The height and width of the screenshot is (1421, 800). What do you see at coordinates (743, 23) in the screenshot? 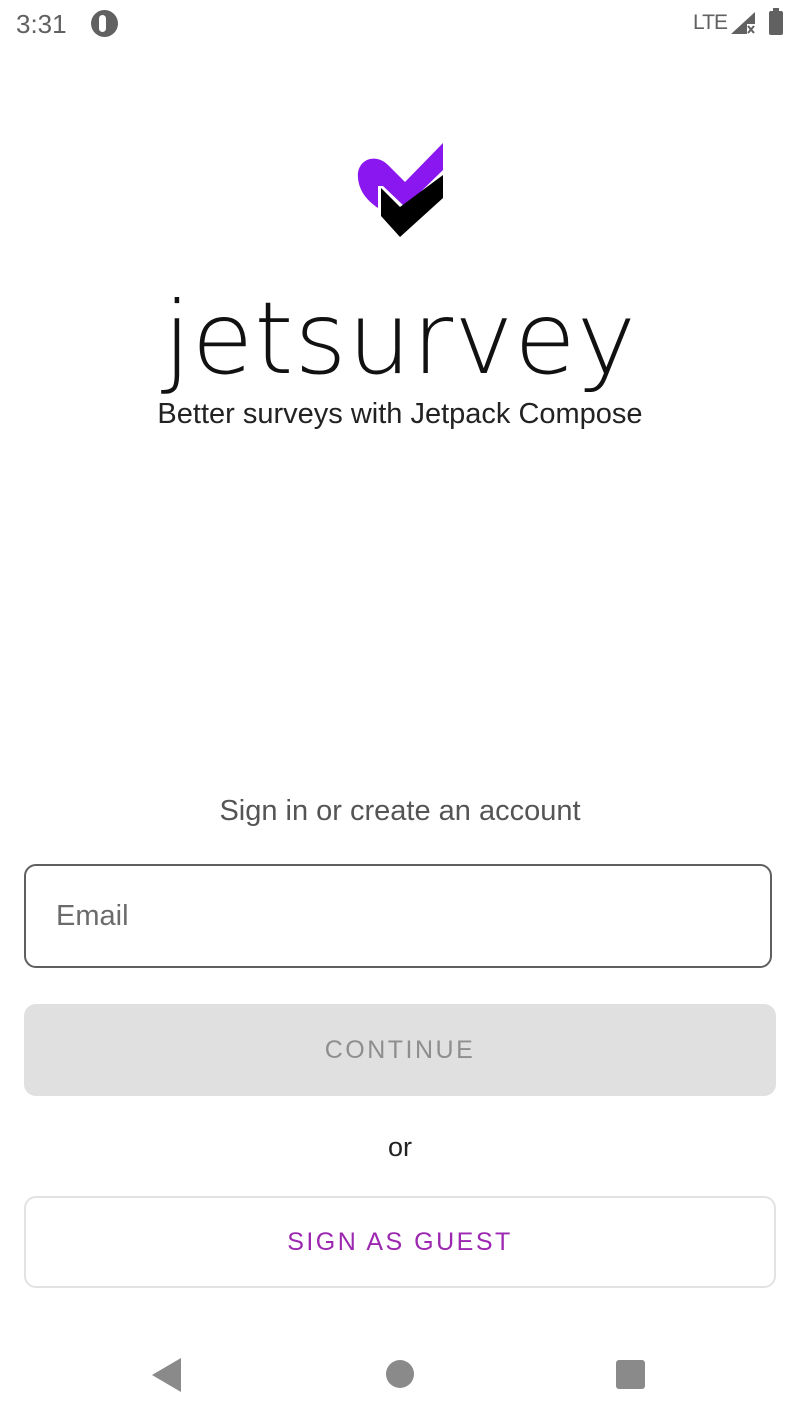
I see `signal-icon` at bounding box center [743, 23].